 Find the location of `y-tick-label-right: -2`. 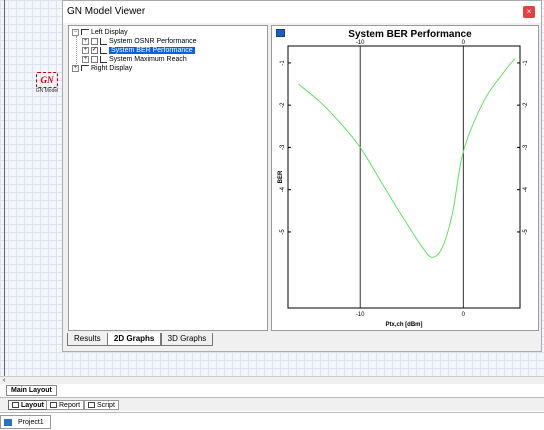

y-tick-label-right: -2 is located at coordinates (526, 105).